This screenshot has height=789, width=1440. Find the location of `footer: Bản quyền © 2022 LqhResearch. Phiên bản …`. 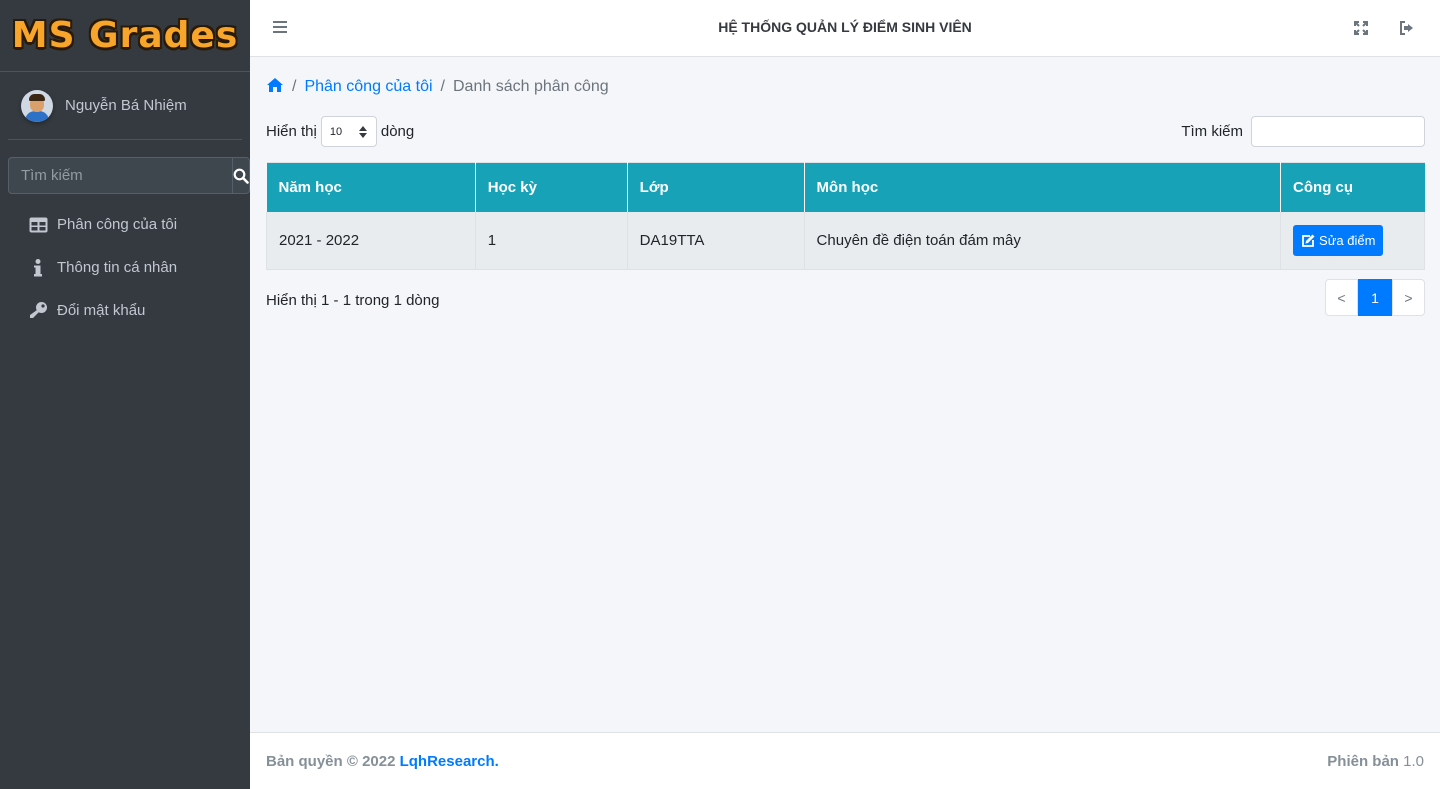

footer: Bản quyền © 2022 LqhResearch. Phiên bản … is located at coordinates (845, 760).